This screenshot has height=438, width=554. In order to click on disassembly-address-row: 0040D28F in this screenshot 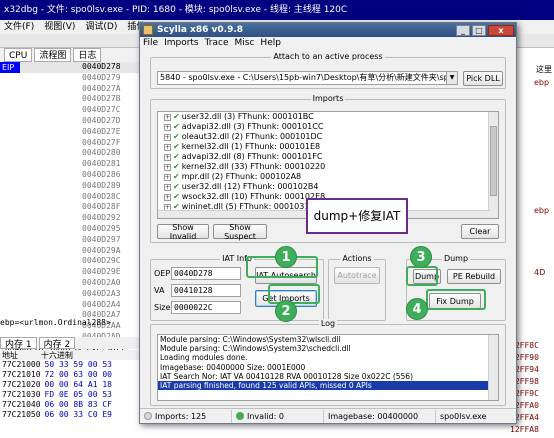, I will do `click(70, 207)`.